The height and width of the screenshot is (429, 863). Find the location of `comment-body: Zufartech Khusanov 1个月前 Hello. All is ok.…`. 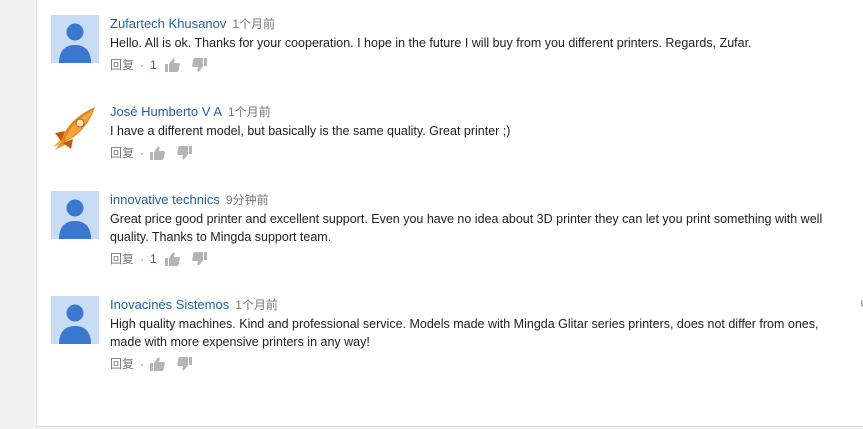

comment-body: Zufartech Khusanov 1个月前 Hello. All is ok.… is located at coordinates (477, 43).